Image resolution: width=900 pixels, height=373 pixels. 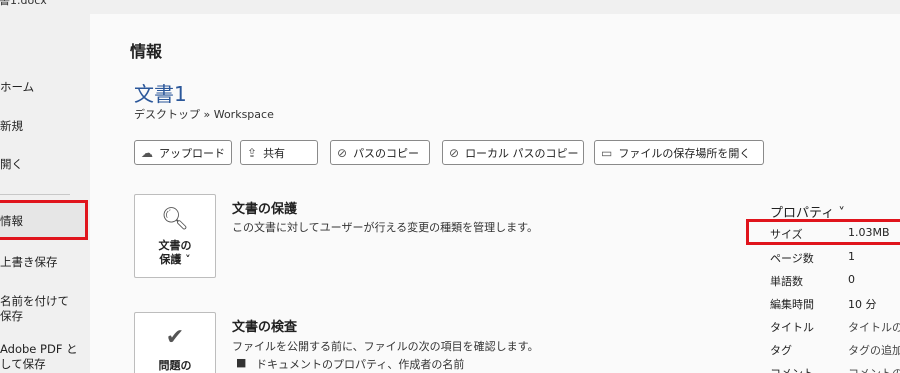 What do you see at coordinates (385, 346) in the screenshot?
I see `inspect-section-description: ファイルを公開する前に、ファイルの次の項目を確認します。` at bounding box center [385, 346].